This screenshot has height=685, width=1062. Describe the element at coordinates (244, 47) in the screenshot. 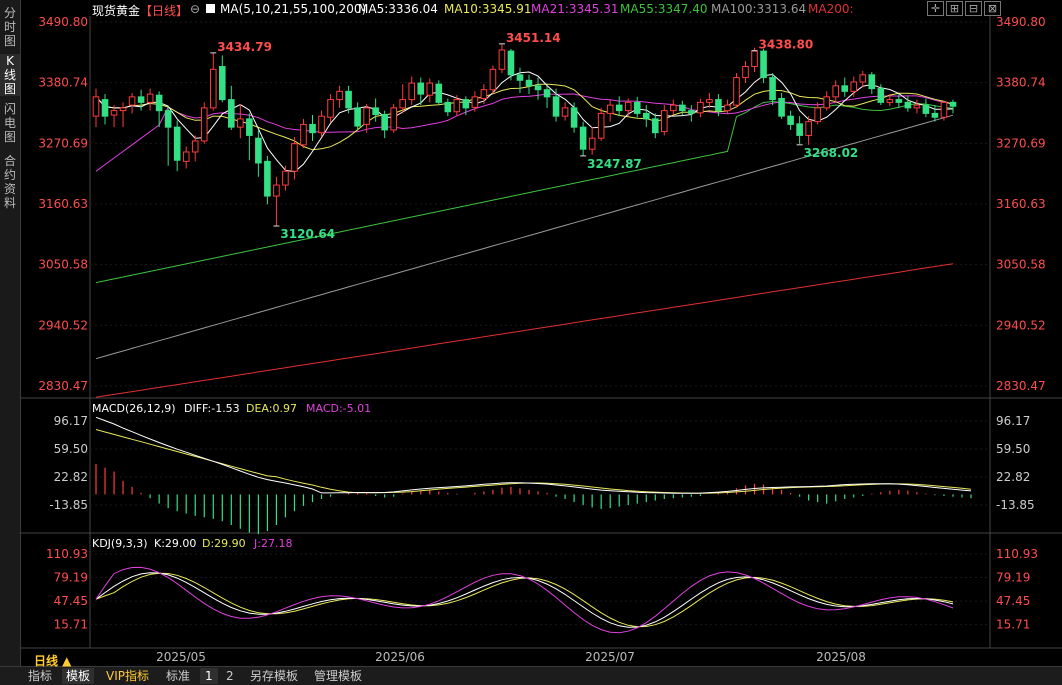

I see `high-price-label: 3434.79` at that location.